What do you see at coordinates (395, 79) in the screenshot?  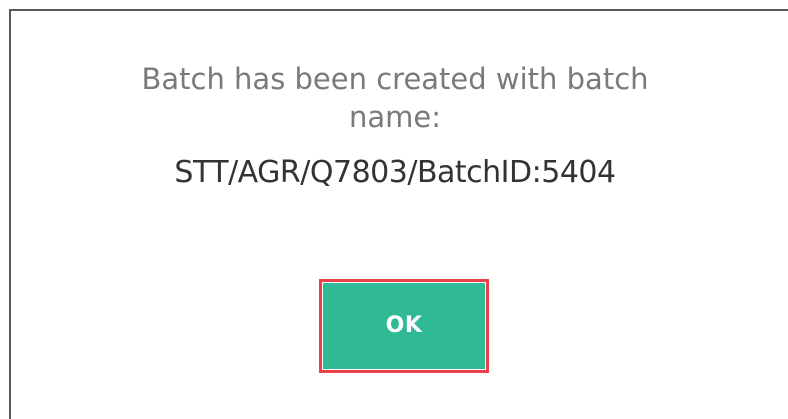 I see `message-line-1: Batch has been created with batch` at bounding box center [395, 79].